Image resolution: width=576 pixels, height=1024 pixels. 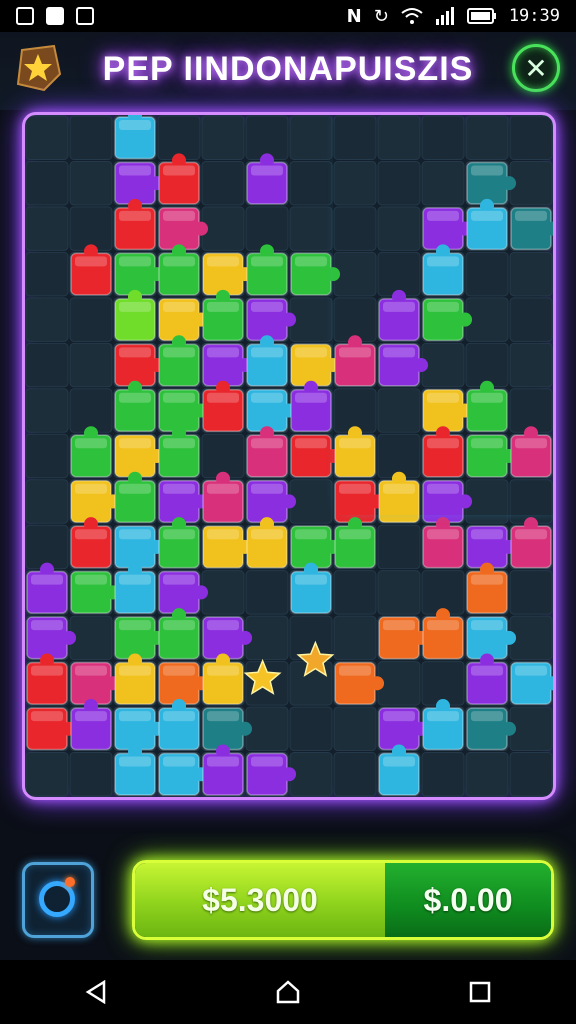 What do you see at coordinates (96, 992) in the screenshot?
I see `back-button` at bounding box center [96, 992].